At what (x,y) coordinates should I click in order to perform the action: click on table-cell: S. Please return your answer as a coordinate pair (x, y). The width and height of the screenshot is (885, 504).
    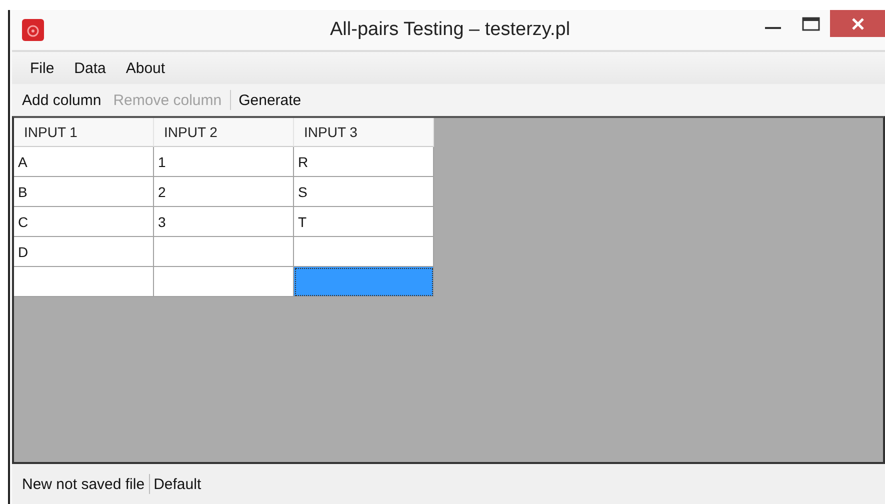
    Looking at the image, I should click on (364, 192).